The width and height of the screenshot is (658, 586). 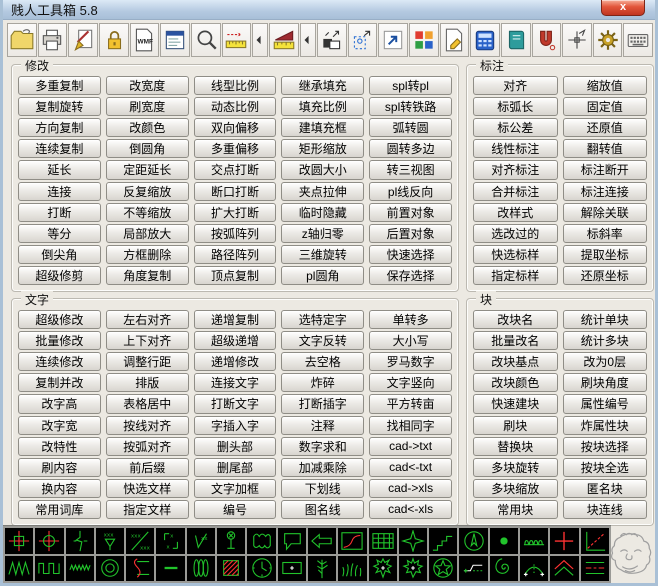 What do you see at coordinates (79, 541) in the screenshot?
I see `break-line-icon` at bounding box center [79, 541].